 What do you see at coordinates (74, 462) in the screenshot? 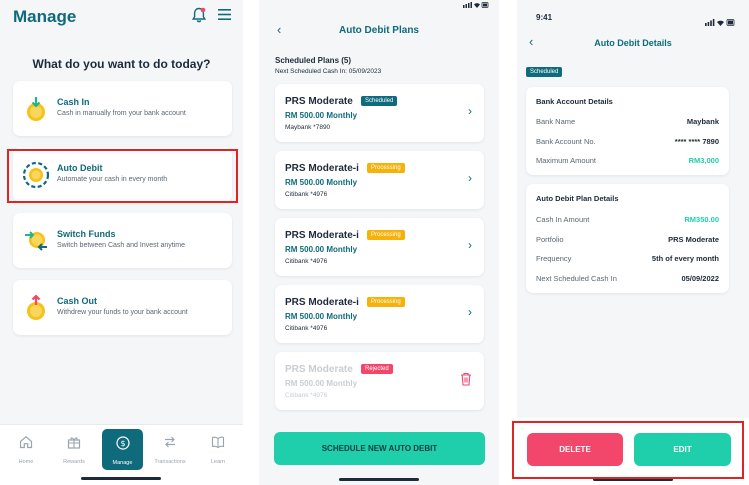
I see `tab-rewards-label: Rewards` at bounding box center [74, 462].